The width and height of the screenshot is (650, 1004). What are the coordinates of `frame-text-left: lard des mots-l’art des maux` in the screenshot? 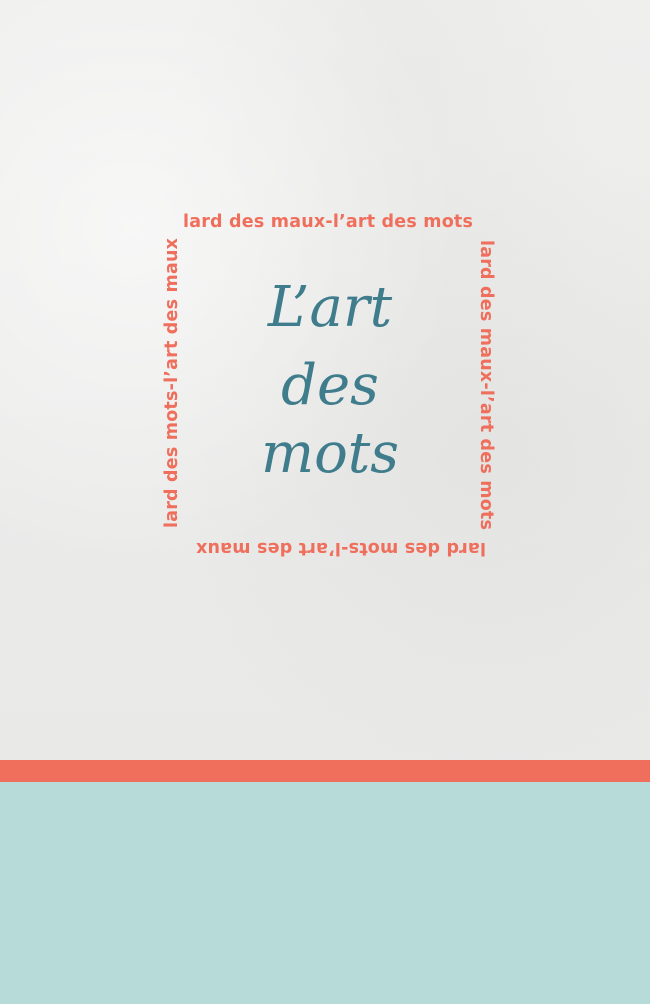 It's located at (172, 382).